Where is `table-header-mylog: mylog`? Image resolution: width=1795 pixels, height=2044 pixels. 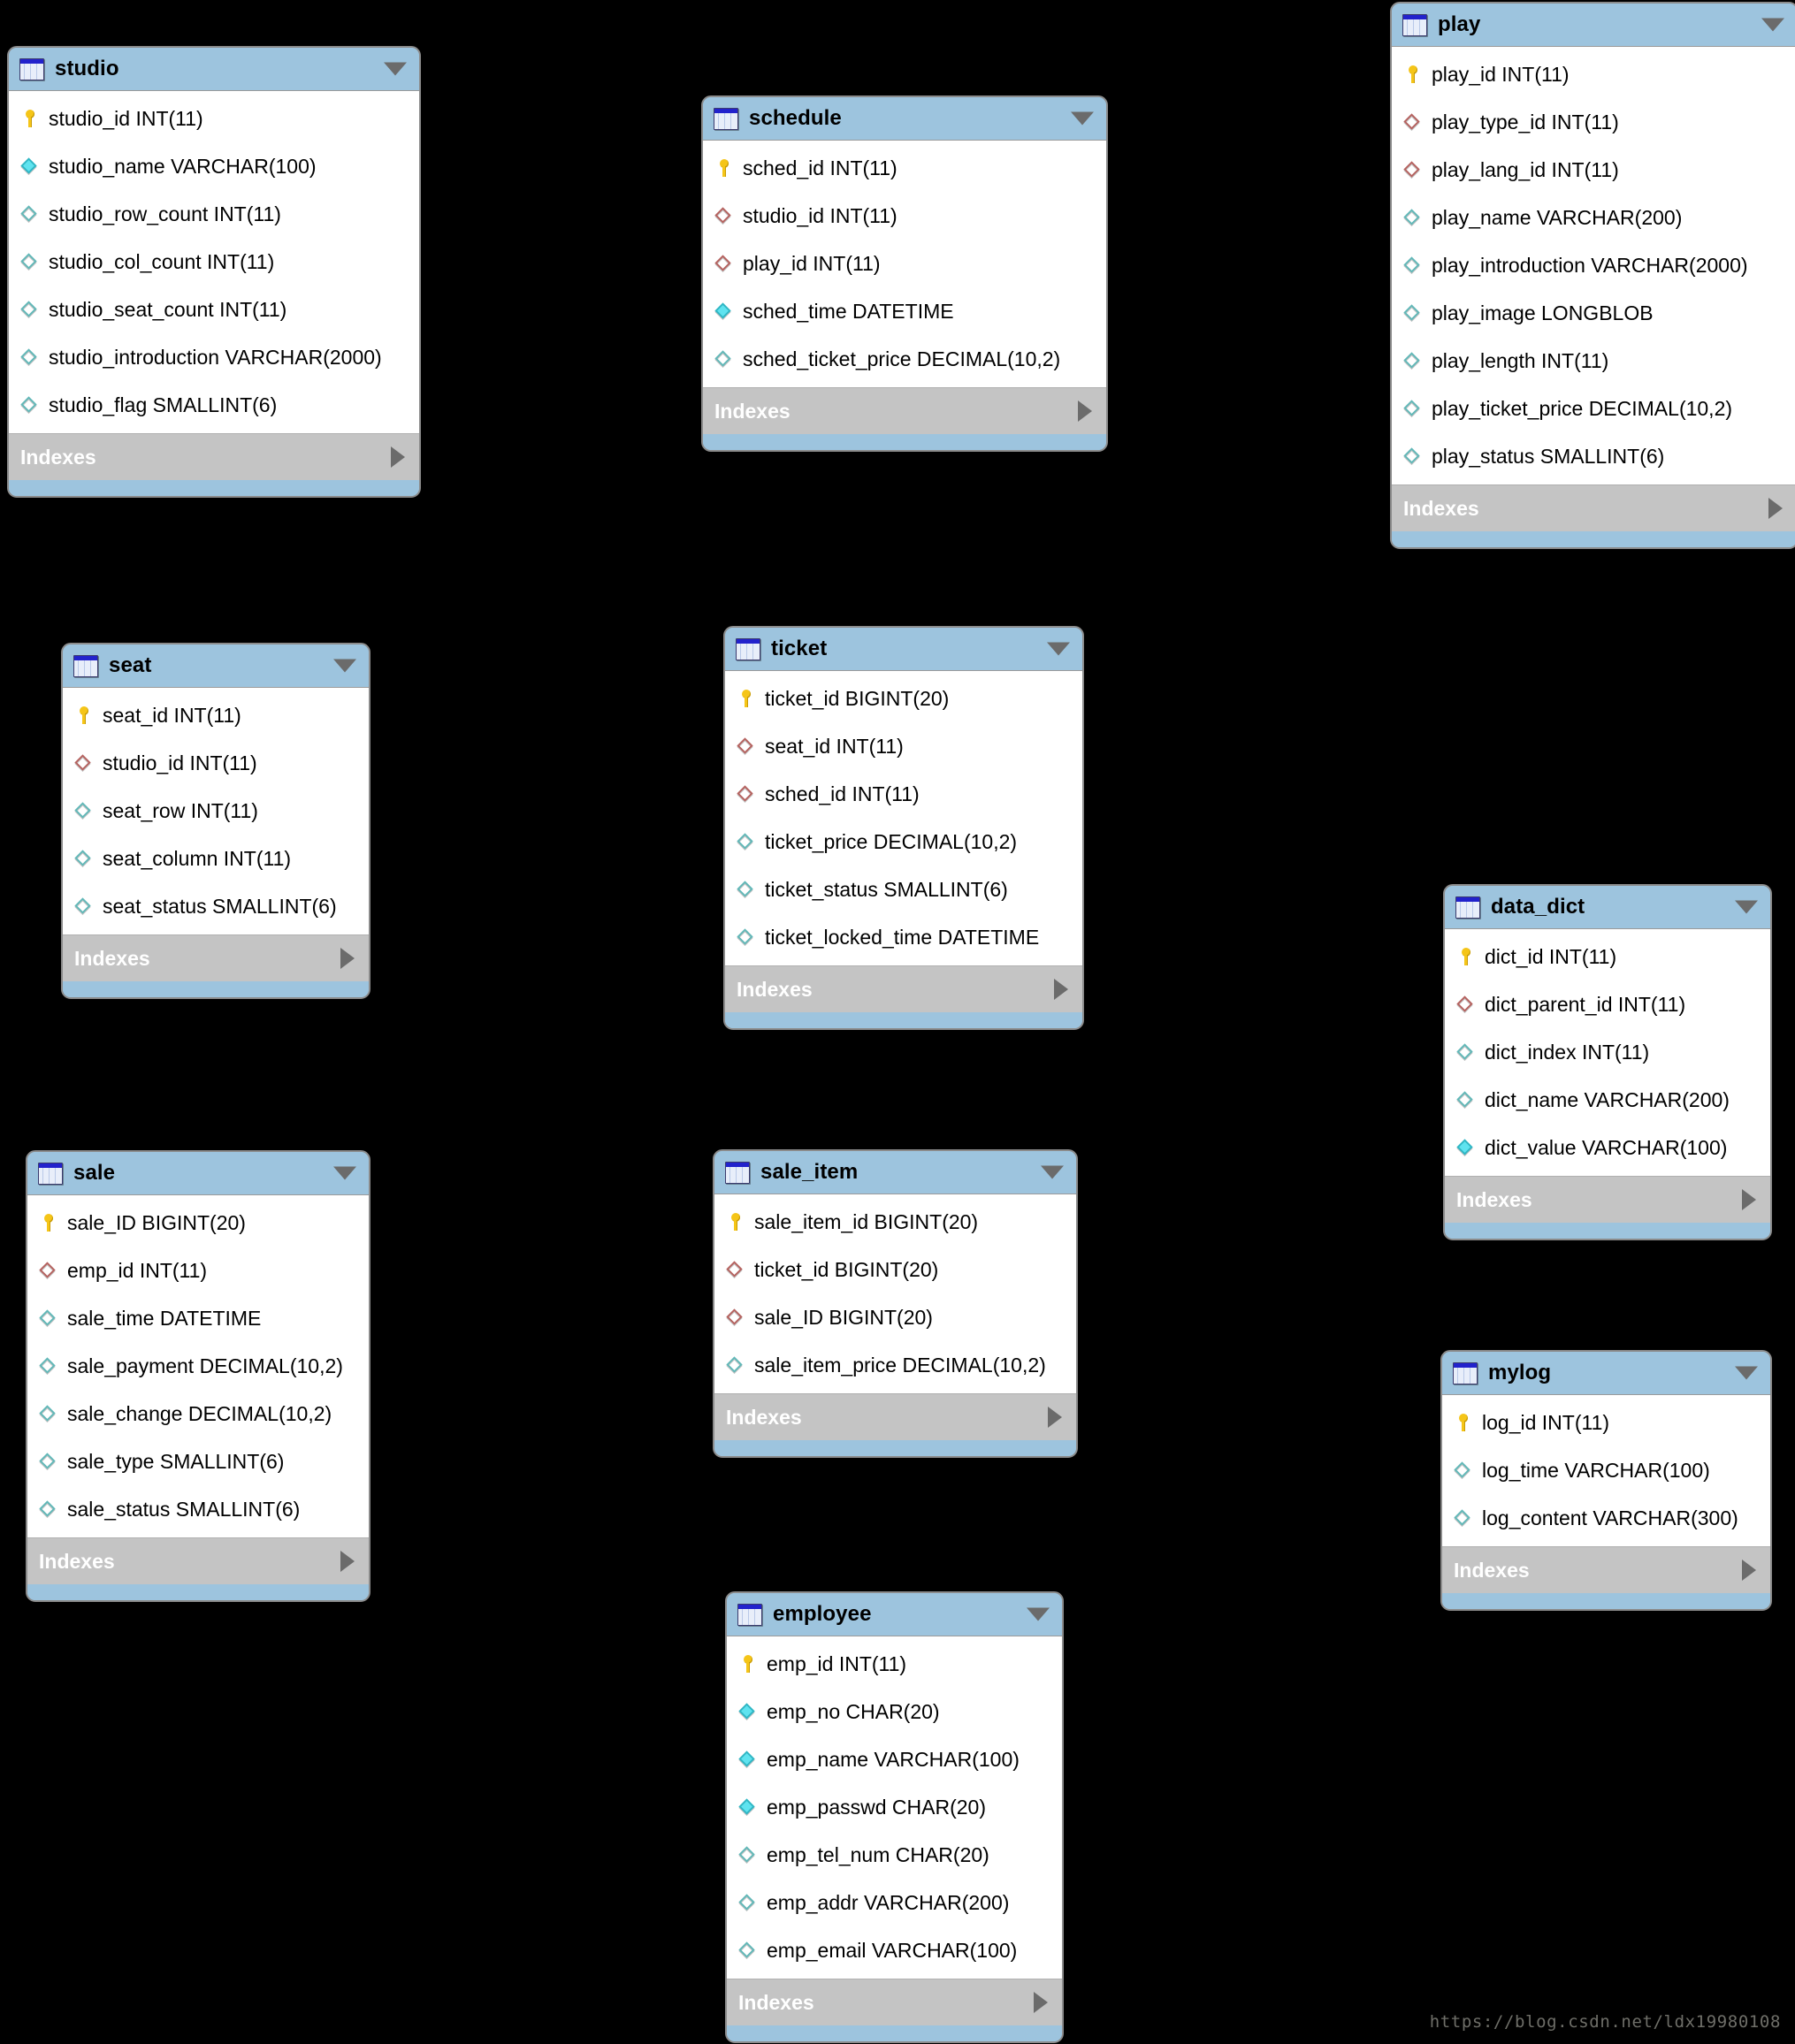 table-header-mylog: mylog is located at coordinates (1606, 1373).